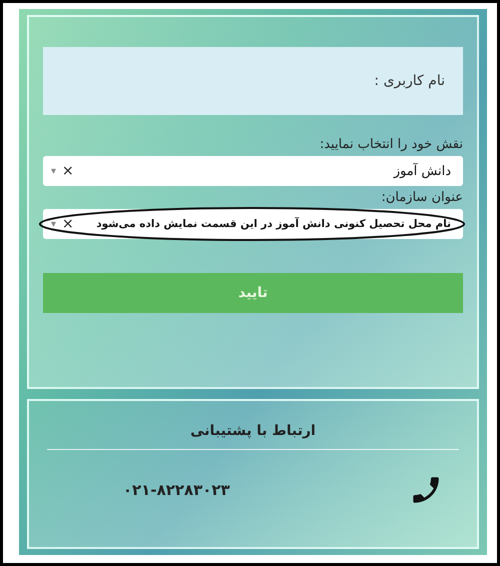 This screenshot has height=566, width=500. I want to click on select-value: دانش آموز, so click(421, 171).